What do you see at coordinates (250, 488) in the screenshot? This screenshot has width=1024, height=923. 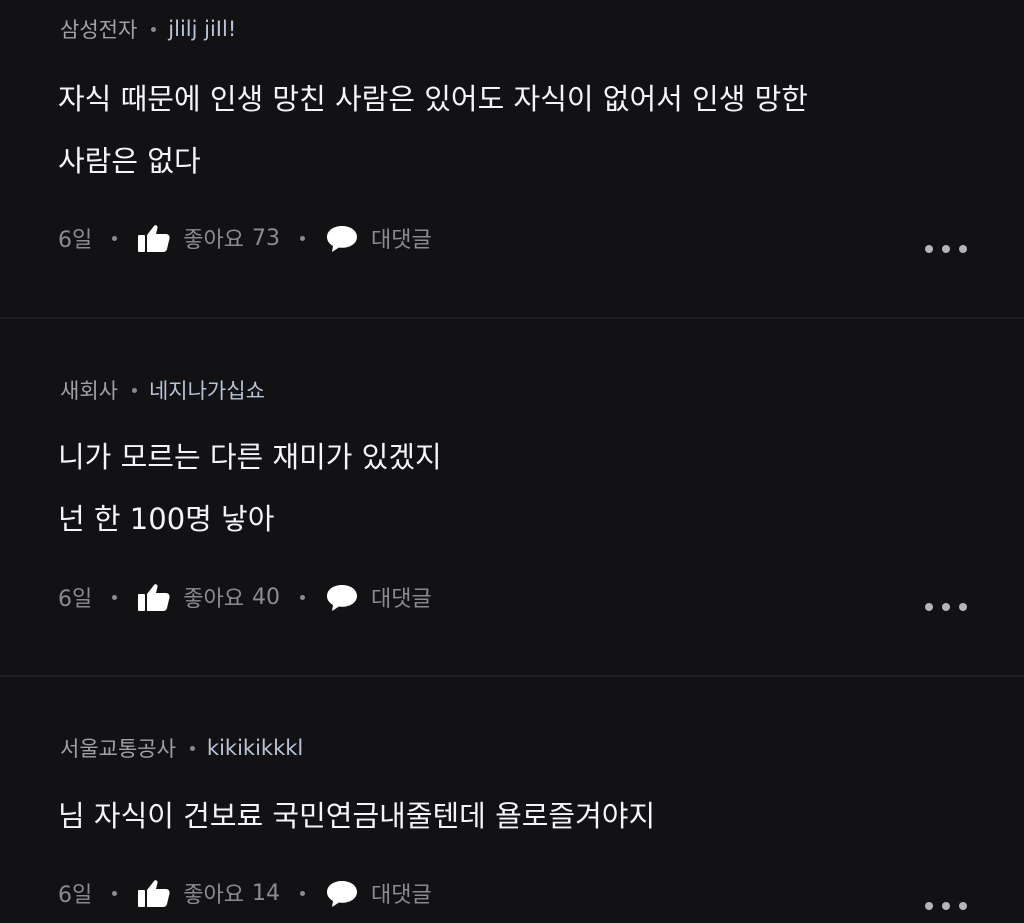 I see `comment-body: 니가 모르는 다른 재미가 있겠지 넌 한 100명 낳아` at bounding box center [250, 488].